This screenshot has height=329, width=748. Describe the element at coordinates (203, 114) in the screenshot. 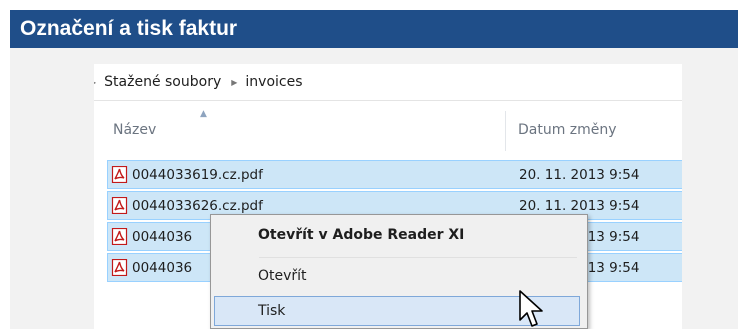

I see `sort-ascending-icon: ▲` at that location.